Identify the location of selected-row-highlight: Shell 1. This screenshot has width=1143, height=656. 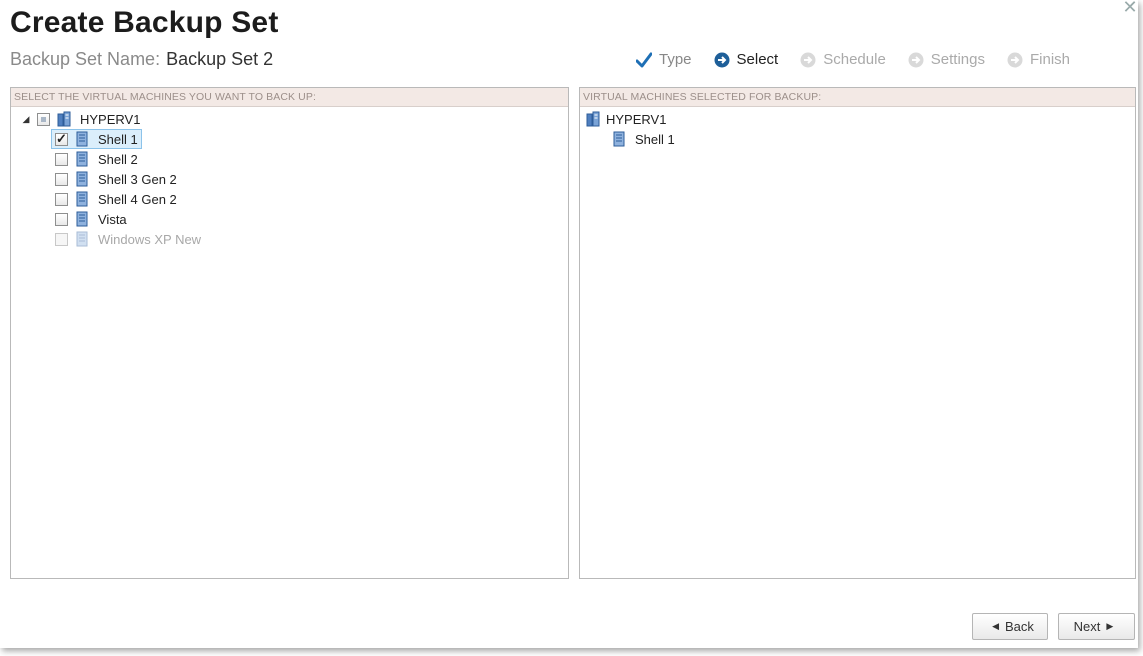
(96, 139).